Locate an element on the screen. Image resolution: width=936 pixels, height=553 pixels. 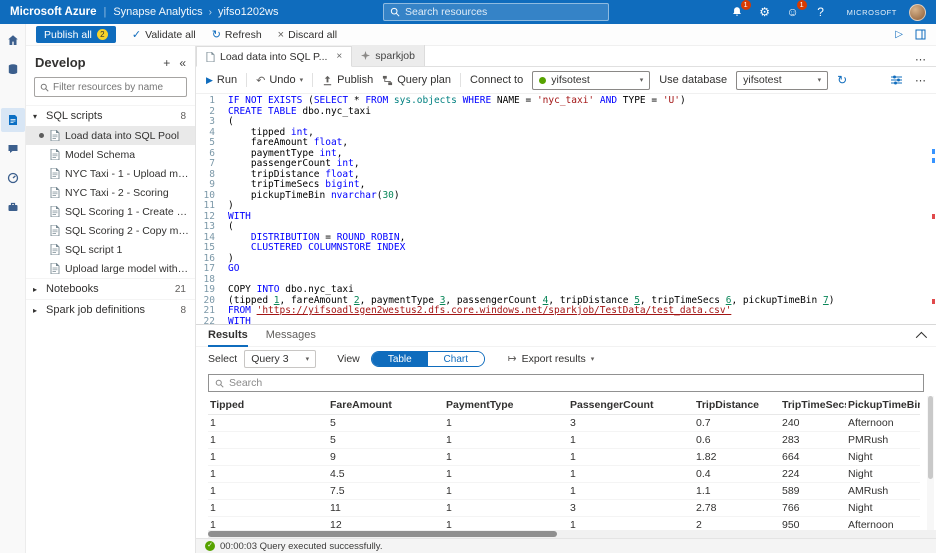
discard-all-button: × Discard all is located at coordinates (307, 35).